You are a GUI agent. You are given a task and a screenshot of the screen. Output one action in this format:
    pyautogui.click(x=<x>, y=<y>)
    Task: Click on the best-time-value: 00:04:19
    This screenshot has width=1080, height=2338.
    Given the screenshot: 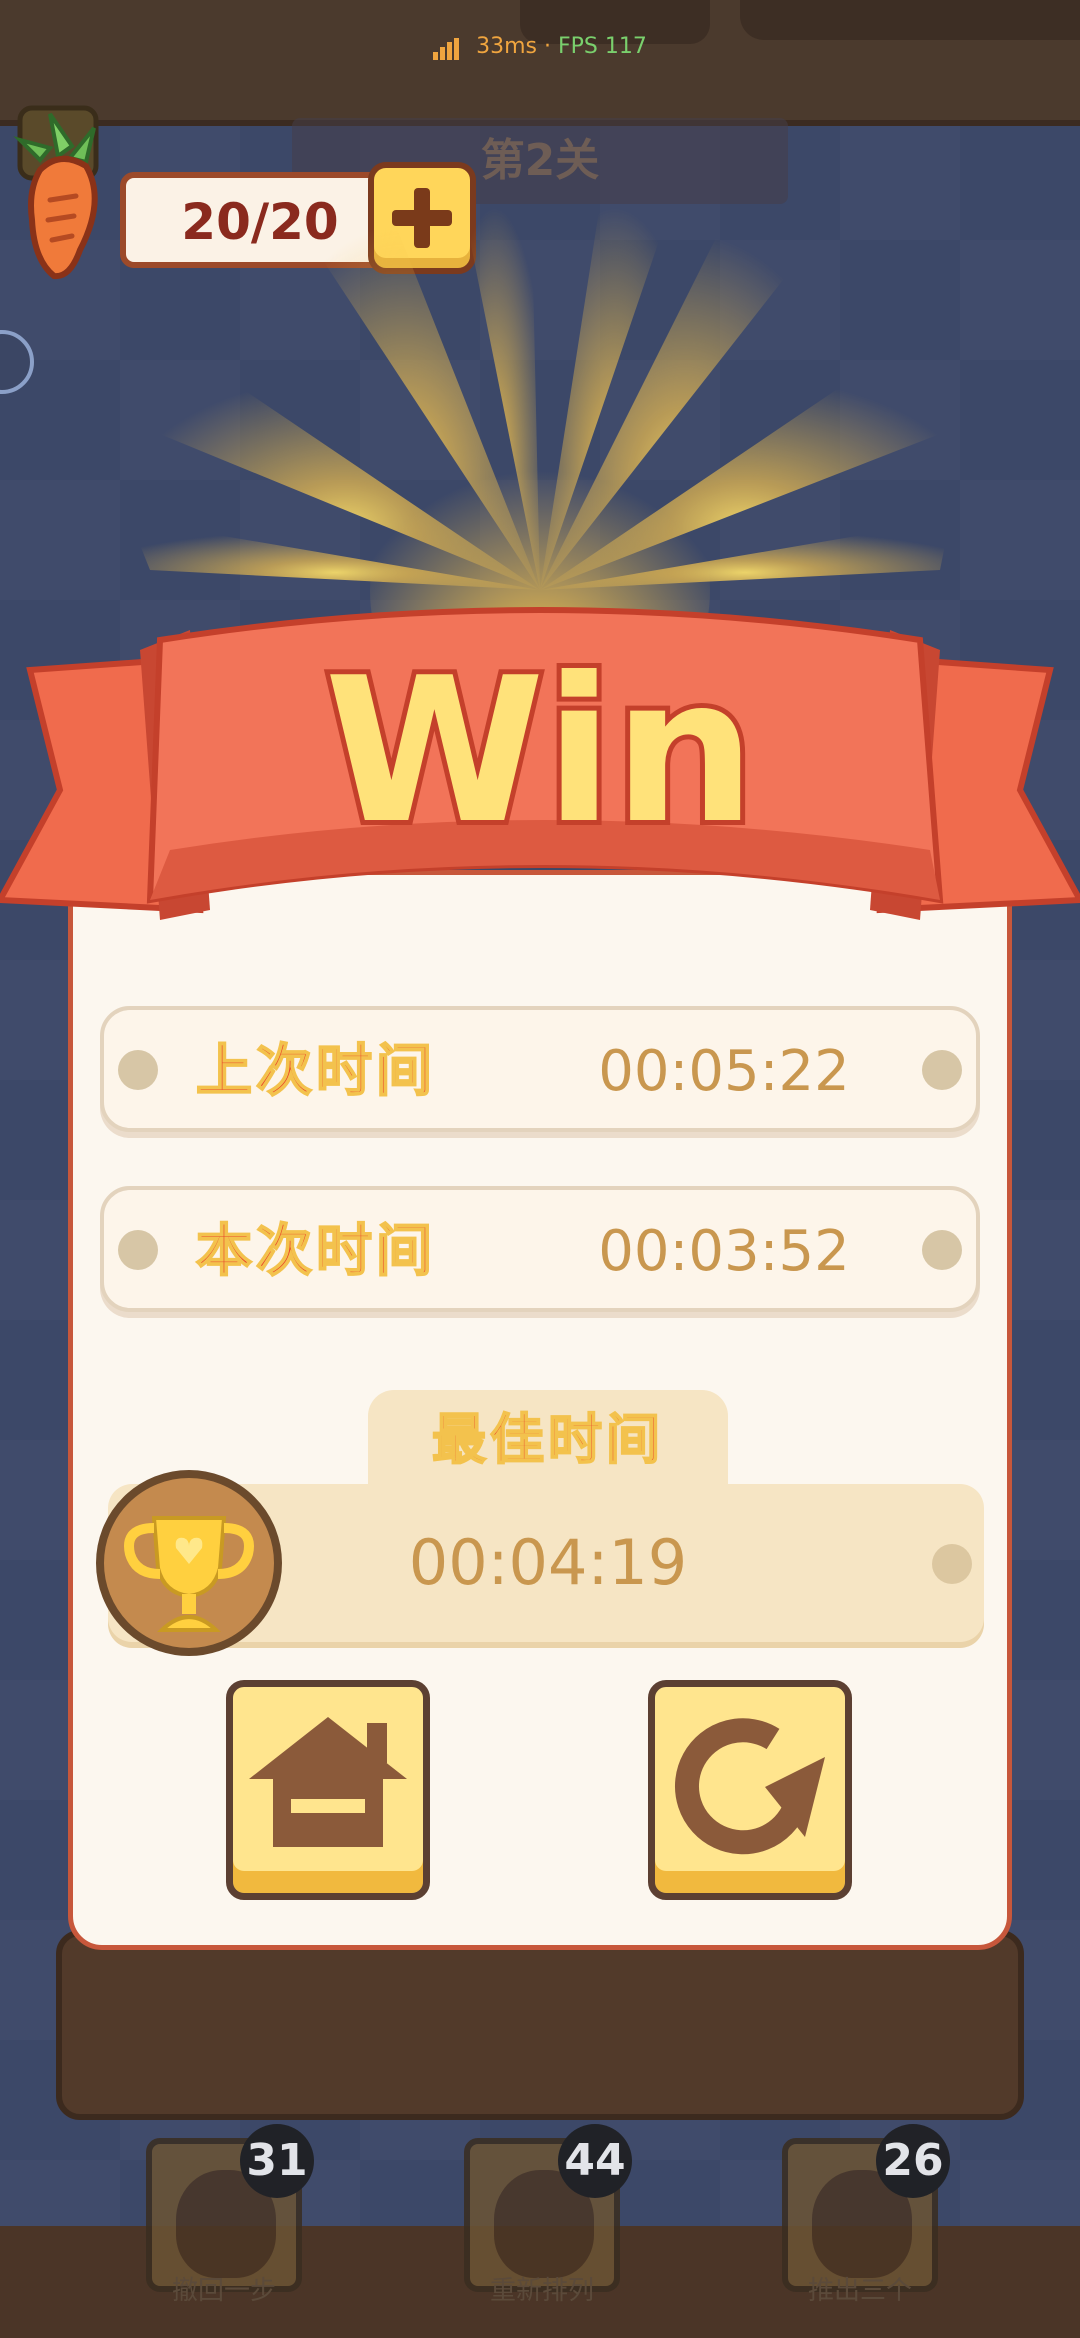 What is the action you would take?
    pyautogui.click(x=548, y=1562)
    